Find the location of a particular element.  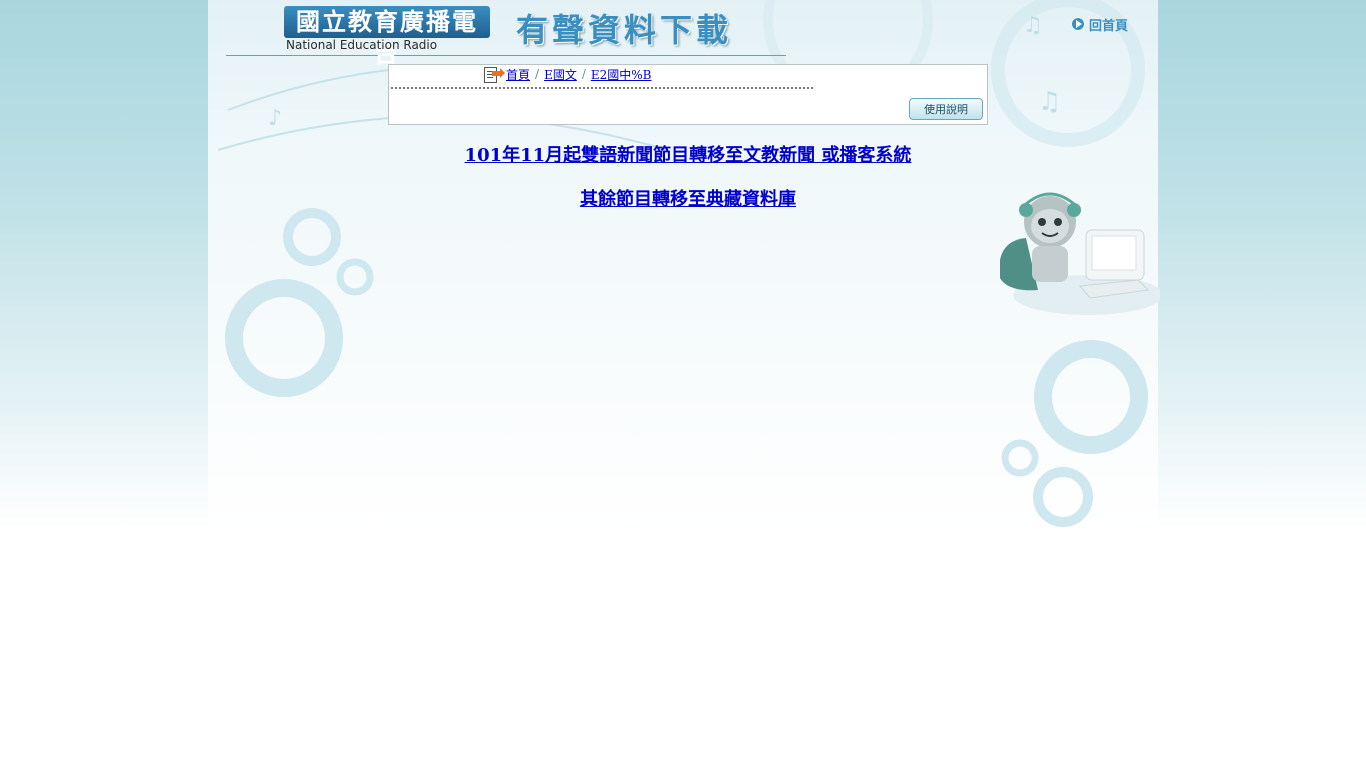

home-link-label: 回首頁 is located at coordinates (1109, 26).